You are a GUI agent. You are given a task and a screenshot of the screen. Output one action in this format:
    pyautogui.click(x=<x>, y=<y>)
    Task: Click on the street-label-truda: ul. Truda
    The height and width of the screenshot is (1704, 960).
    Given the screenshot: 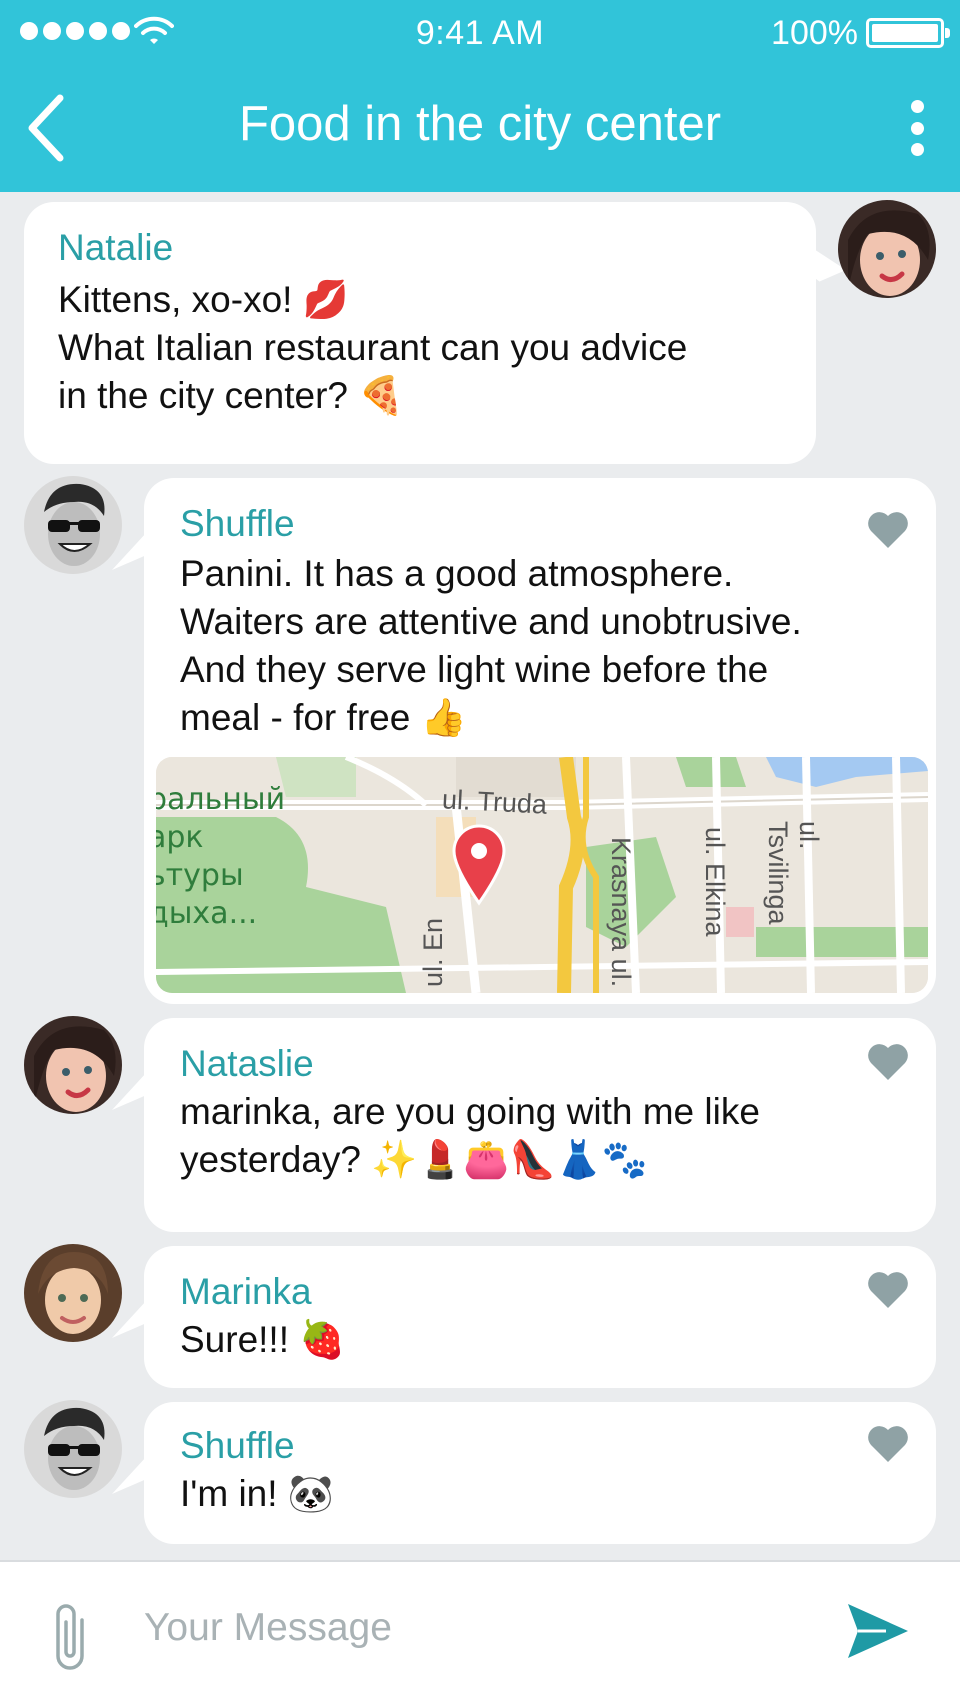 What is the action you would take?
    pyautogui.click(x=494, y=802)
    